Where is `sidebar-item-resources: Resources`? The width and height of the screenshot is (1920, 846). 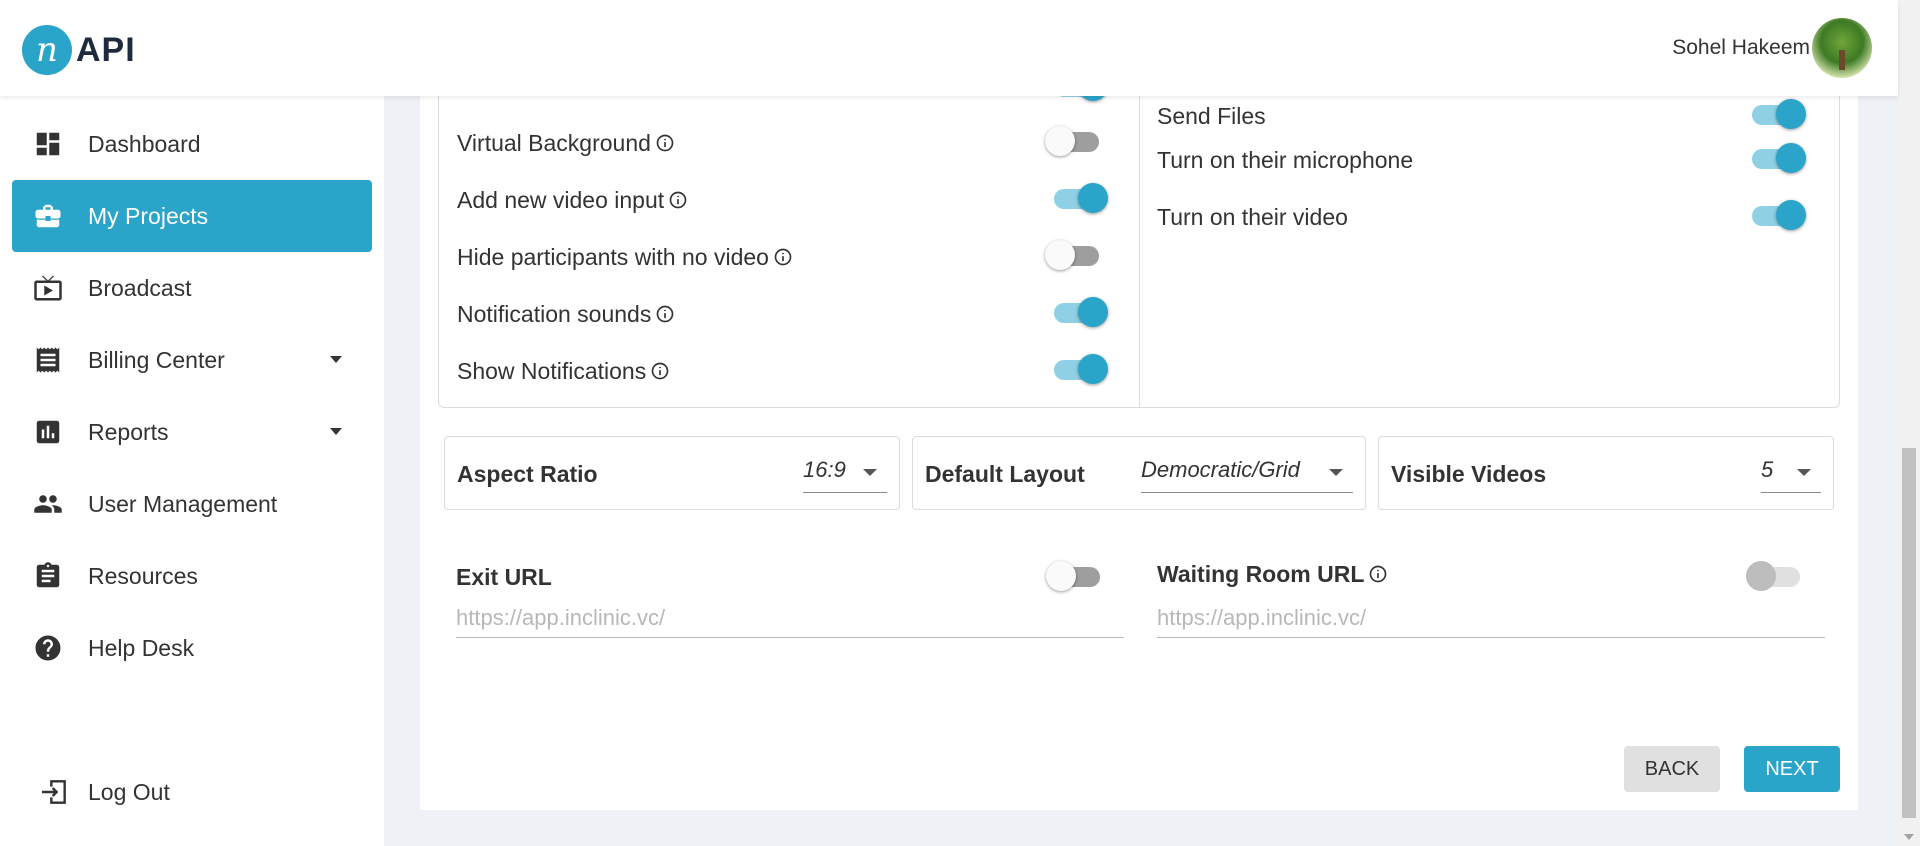
sidebar-item-resources: Resources is located at coordinates (192, 576).